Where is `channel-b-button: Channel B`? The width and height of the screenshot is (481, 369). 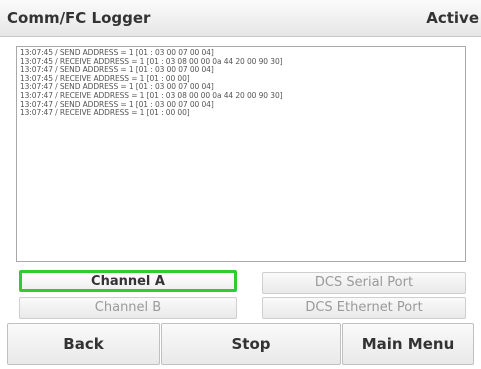 channel-b-button: Channel B is located at coordinates (128, 308).